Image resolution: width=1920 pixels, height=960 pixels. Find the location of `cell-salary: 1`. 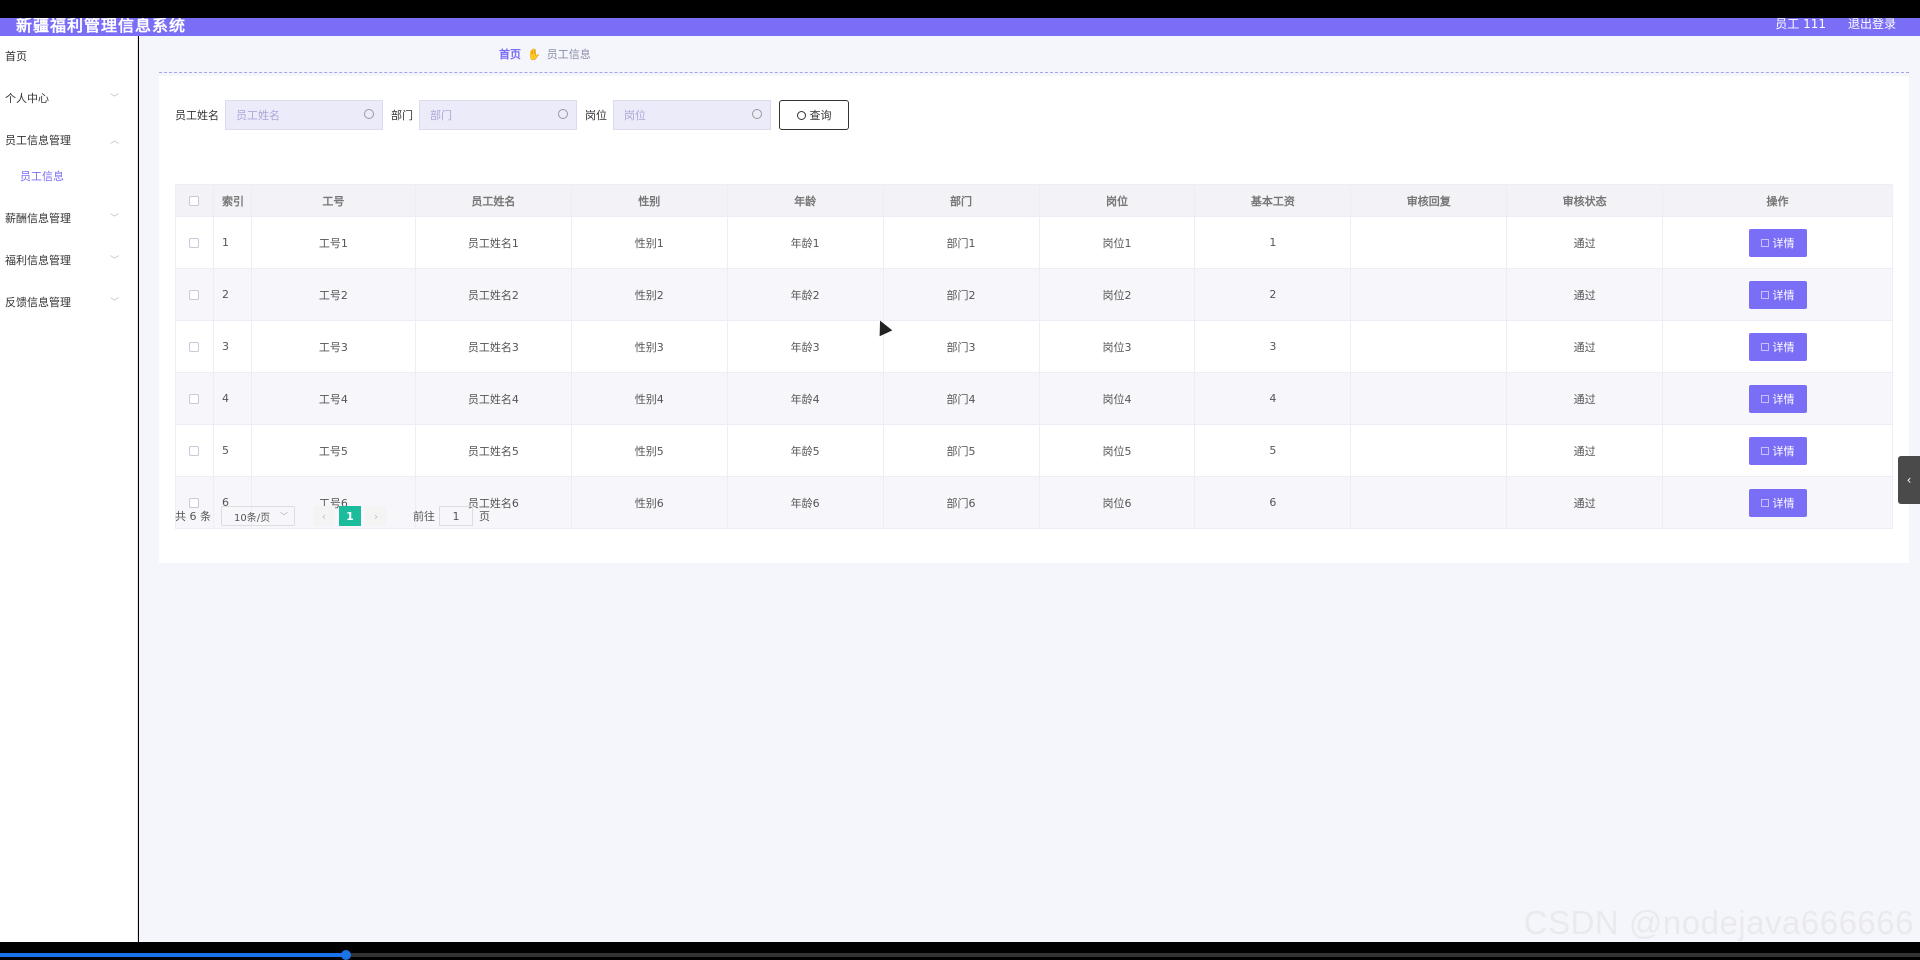

cell-salary: 1 is located at coordinates (1273, 242).